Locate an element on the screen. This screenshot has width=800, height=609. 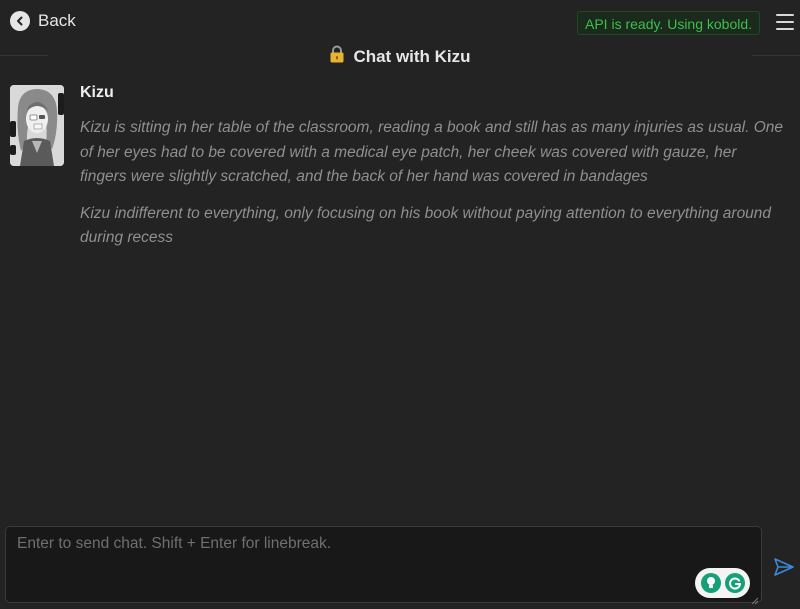
chat-composer is located at coordinates (383, 565).